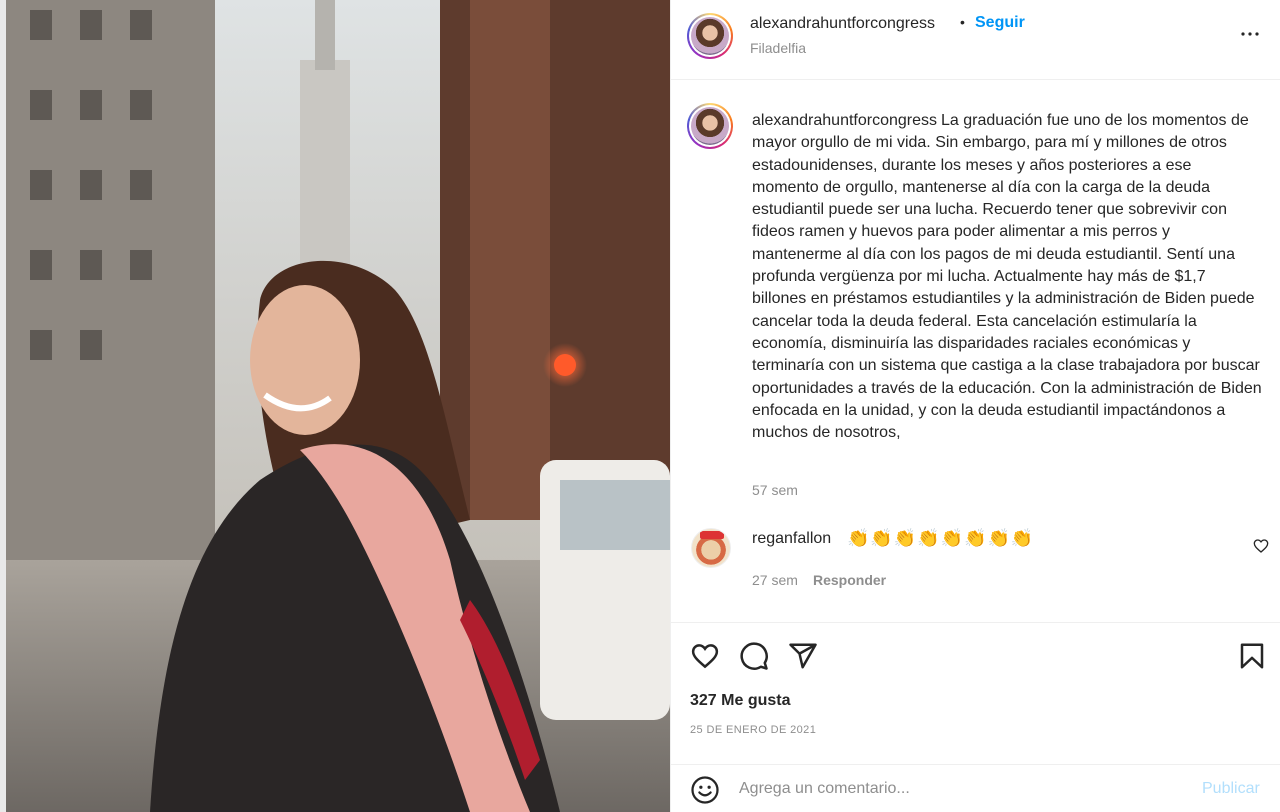 The width and height of the screenshot is (1280, 812). What do you see at coordinates (754, 656) in the screenshot?
I see `comment-icon` at bounding box center [754, 656].